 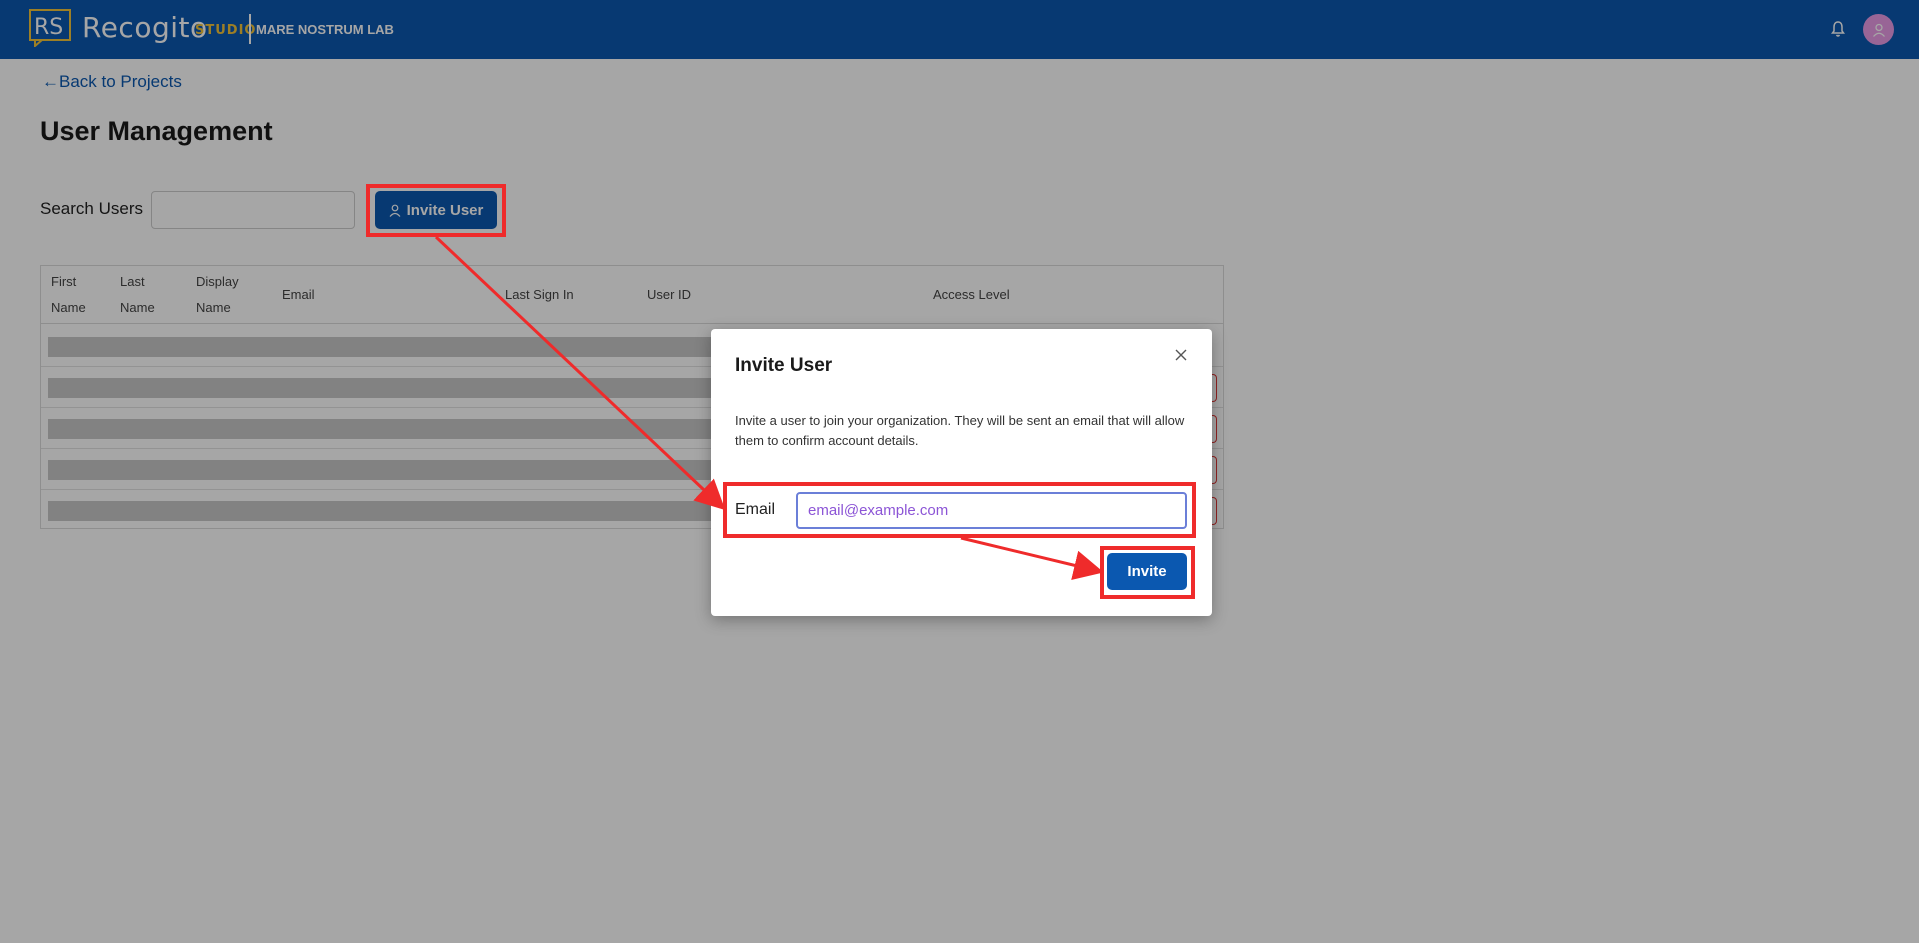 I want to click on dialog-title: Invite User, so click(x=784, y=365).